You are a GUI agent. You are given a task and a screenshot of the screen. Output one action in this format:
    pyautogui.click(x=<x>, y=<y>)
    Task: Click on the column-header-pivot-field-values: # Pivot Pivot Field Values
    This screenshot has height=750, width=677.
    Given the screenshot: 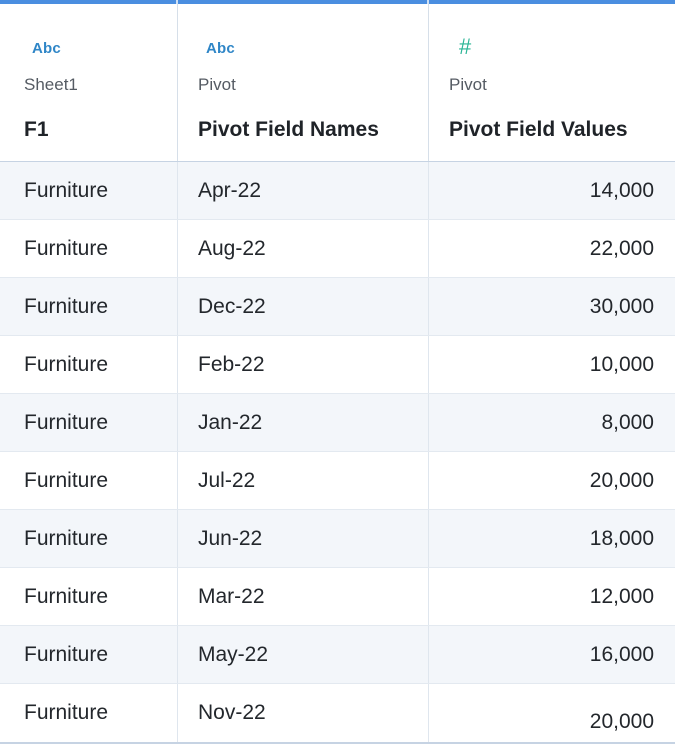 What is the action you would take?
    pyautogui.click(x=552, y=82)
    